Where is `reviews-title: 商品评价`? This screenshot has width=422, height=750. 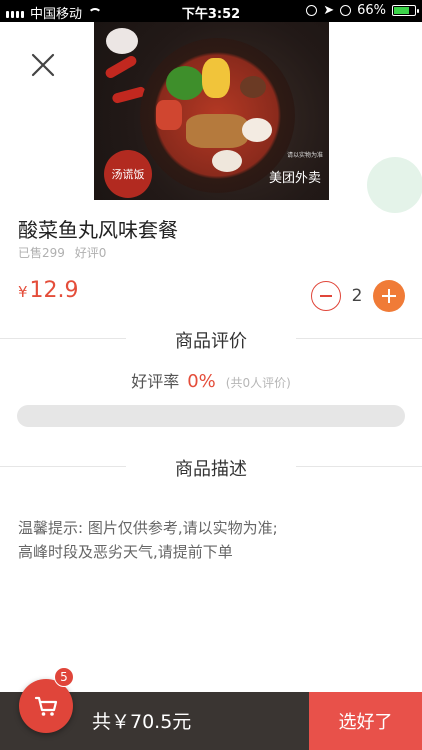
reviews-title: 商品评价 is located at coordinates (211, 341).